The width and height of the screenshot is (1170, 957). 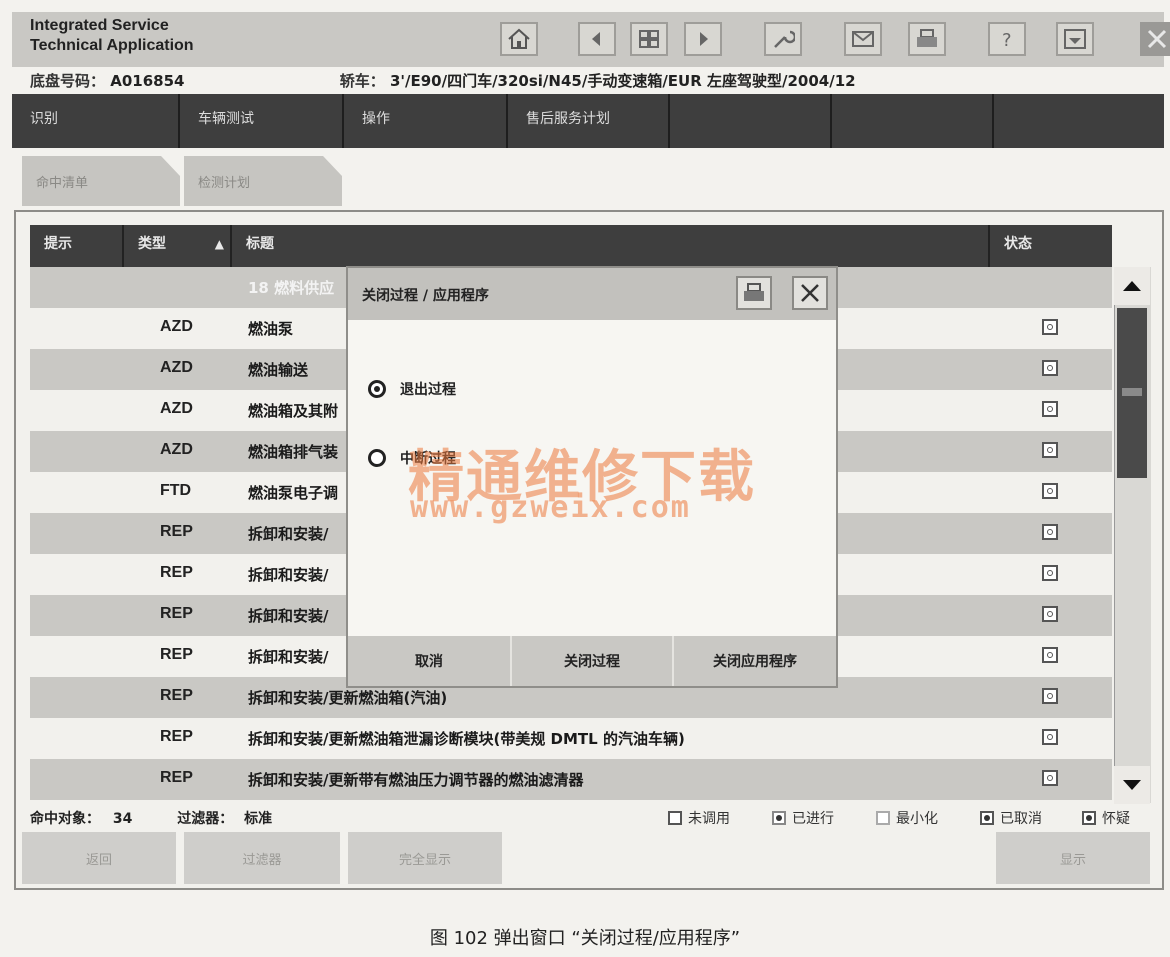 I want to click on back-icon, so click(x=596, y=39).